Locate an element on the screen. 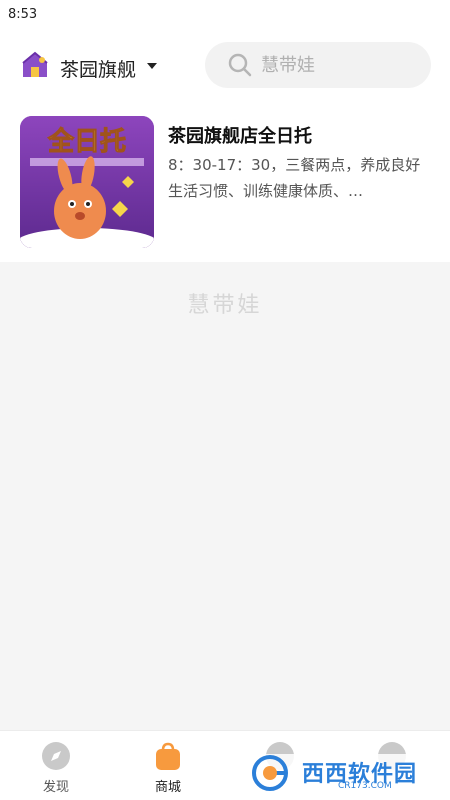 The image size is (450, 800). search-box is located at coordinates (318, 65).